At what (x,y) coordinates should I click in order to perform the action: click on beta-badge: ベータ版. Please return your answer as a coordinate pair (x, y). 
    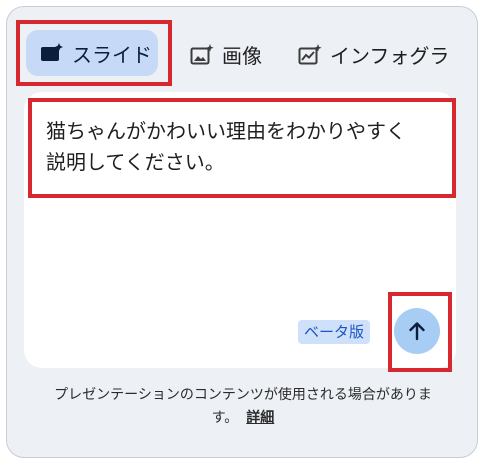
    Looking at the image, I should click on (334, 332).